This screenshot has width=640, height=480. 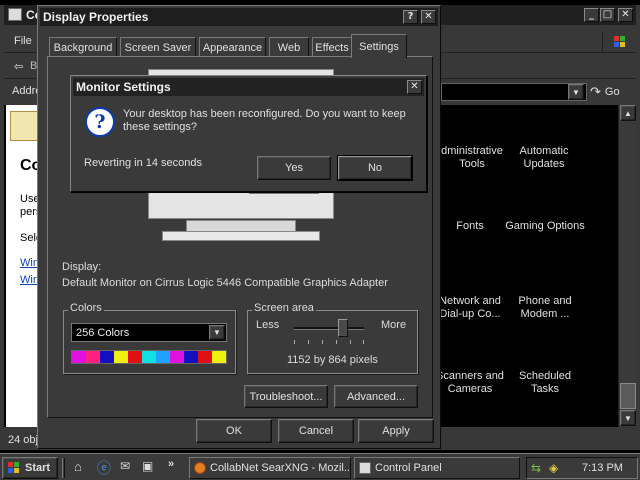 I want to click on internet-explorer-icon: ⓔ, so click(x=104, y=468).